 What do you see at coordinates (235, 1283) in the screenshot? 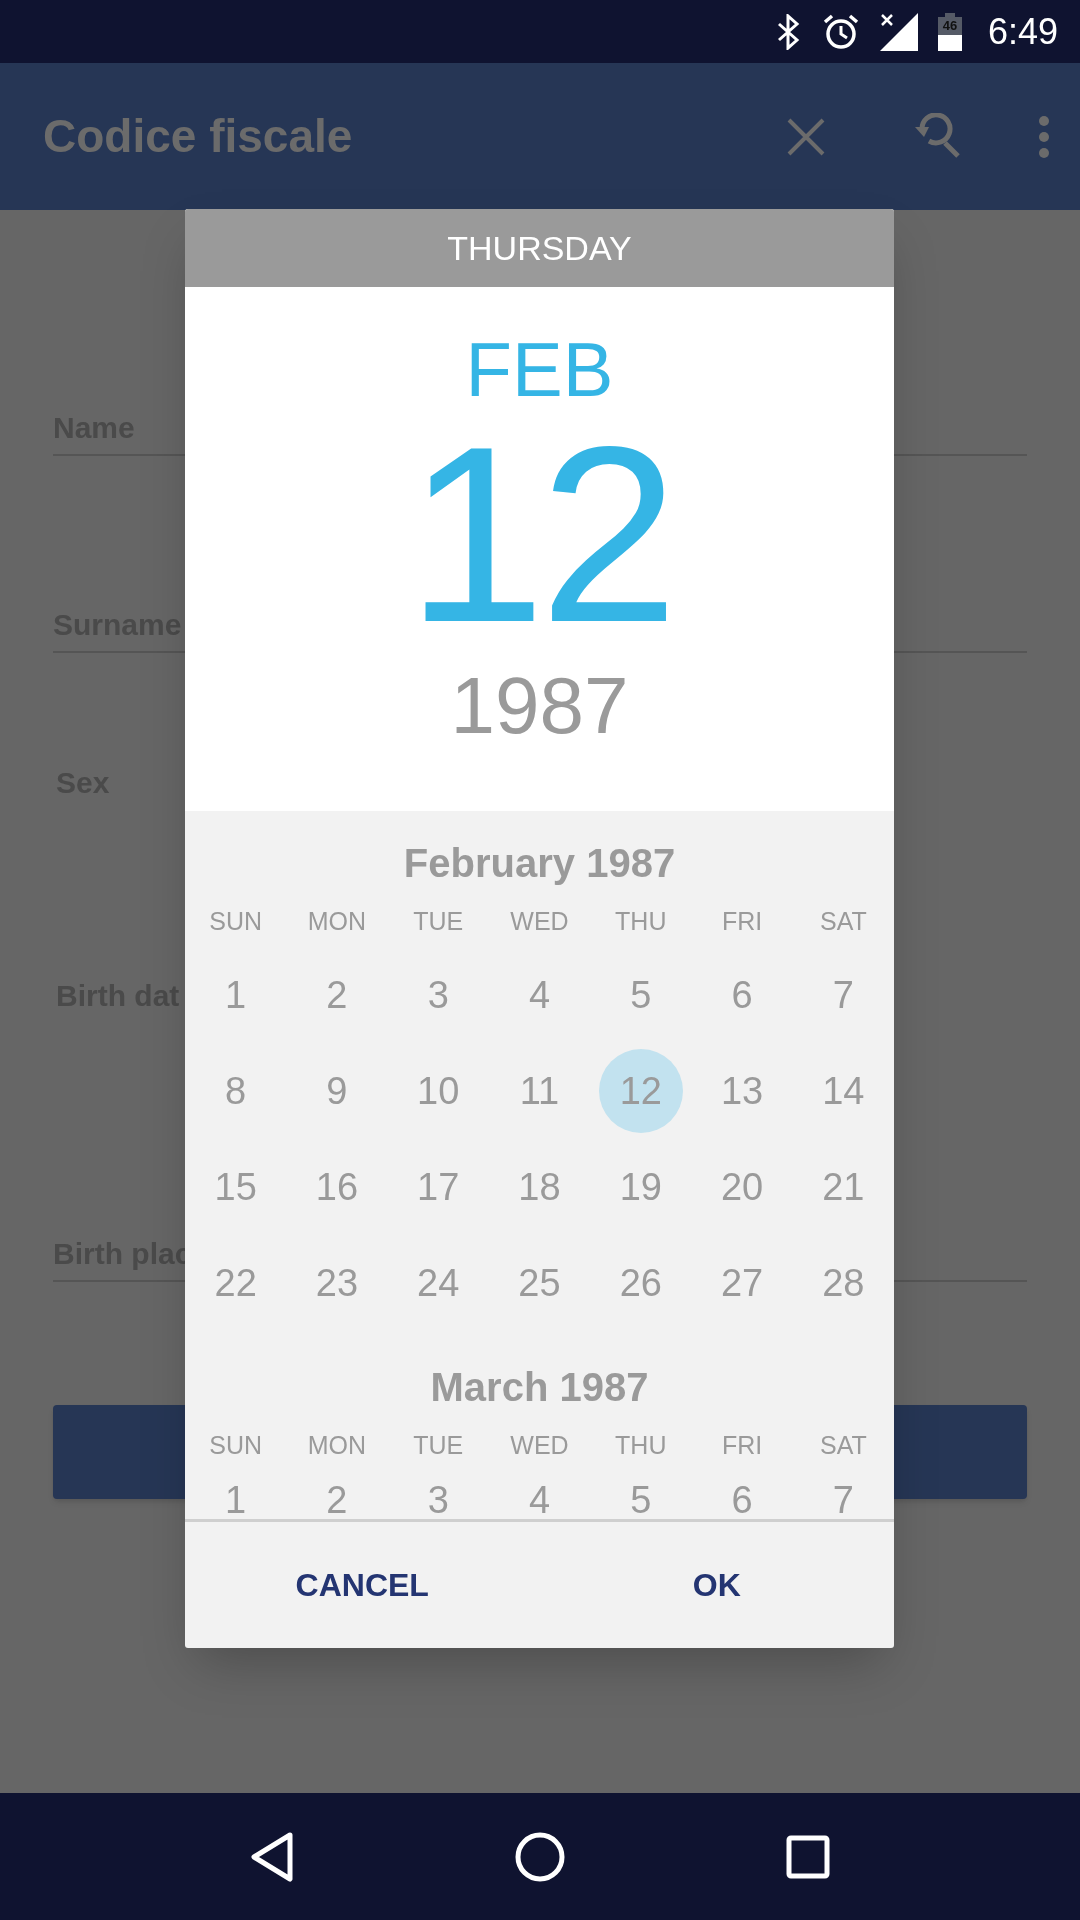
I see `day-cell: 22` at bounding box center [235, 1283].